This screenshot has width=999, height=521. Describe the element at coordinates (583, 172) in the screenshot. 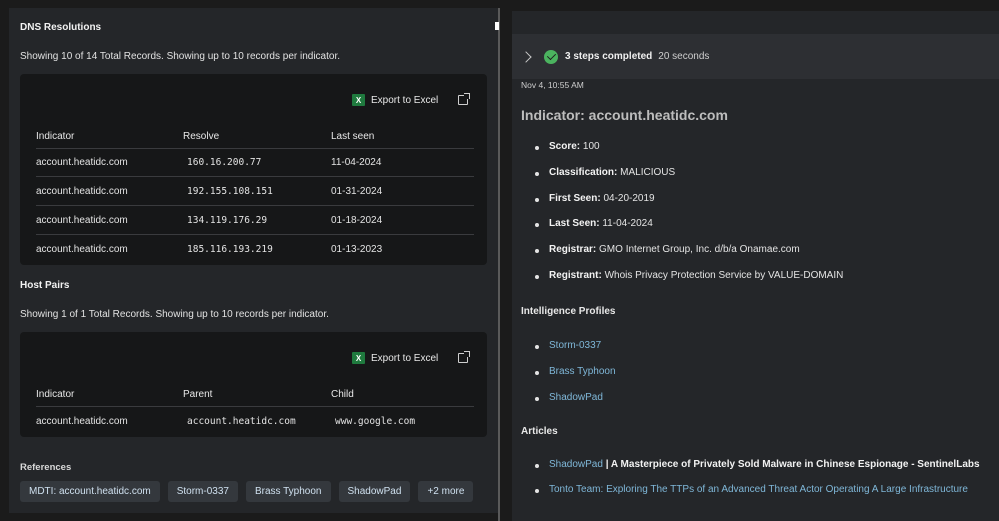

I see `fact-key: Classification:` at that location.